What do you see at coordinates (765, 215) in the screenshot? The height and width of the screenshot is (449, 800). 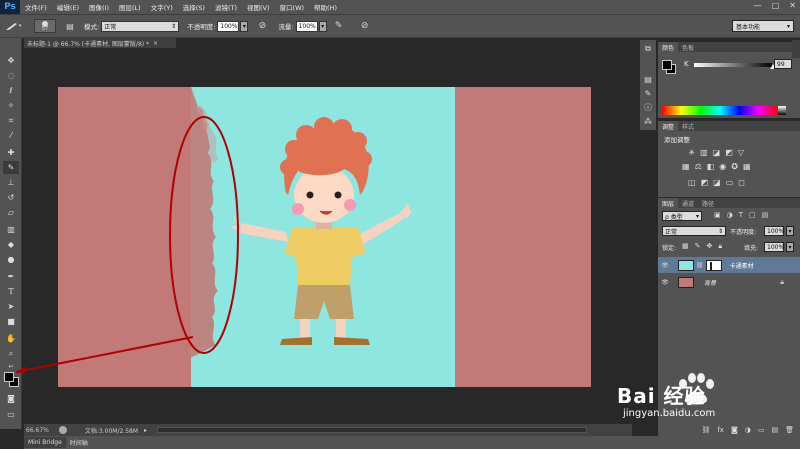 I see `filter-smart-icon: ▤` at bounding box center [765, 215].